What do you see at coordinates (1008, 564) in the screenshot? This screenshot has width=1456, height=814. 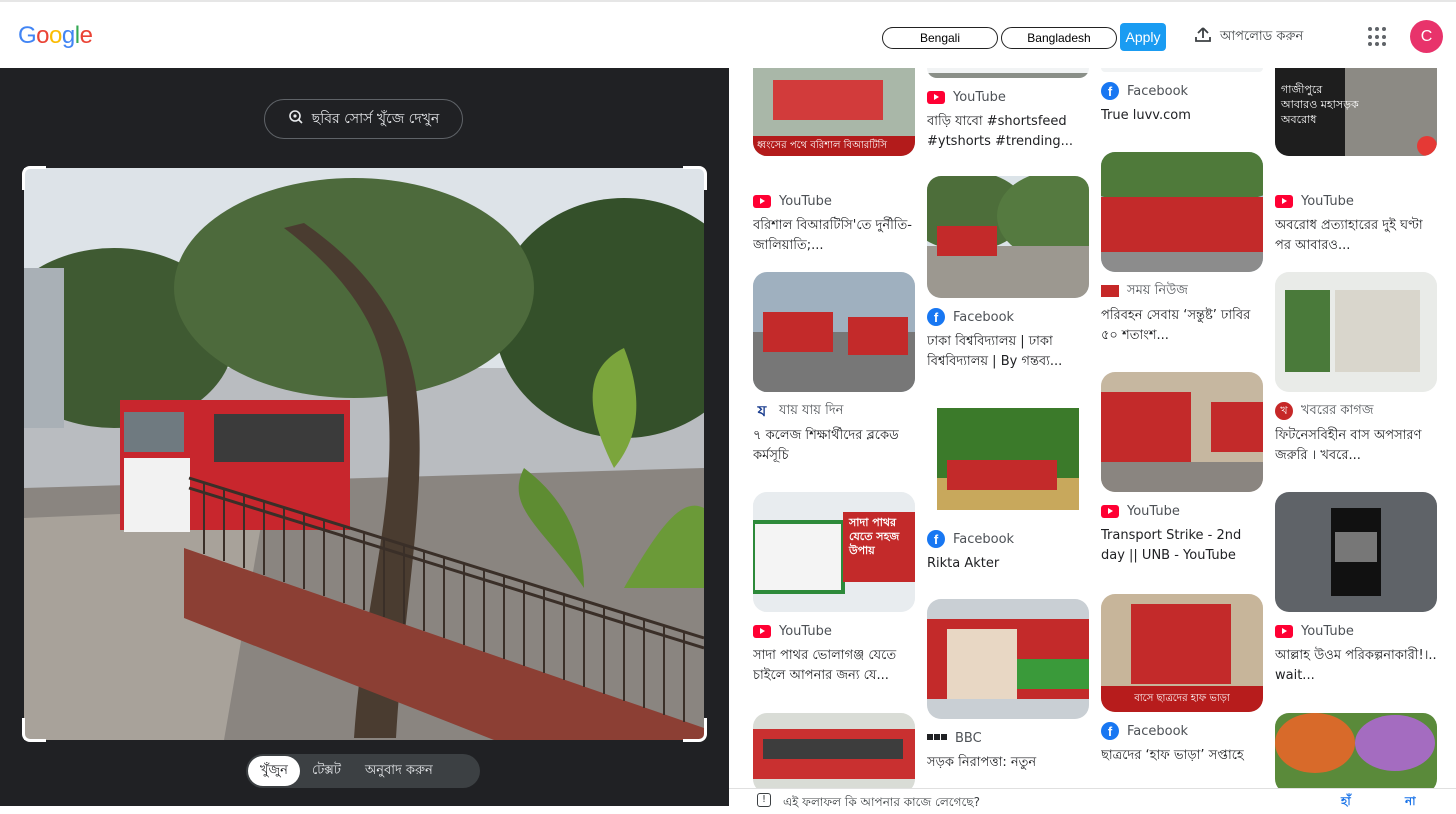 I see `result-title: Rikta Akter` at bounding box center [1008, 564].